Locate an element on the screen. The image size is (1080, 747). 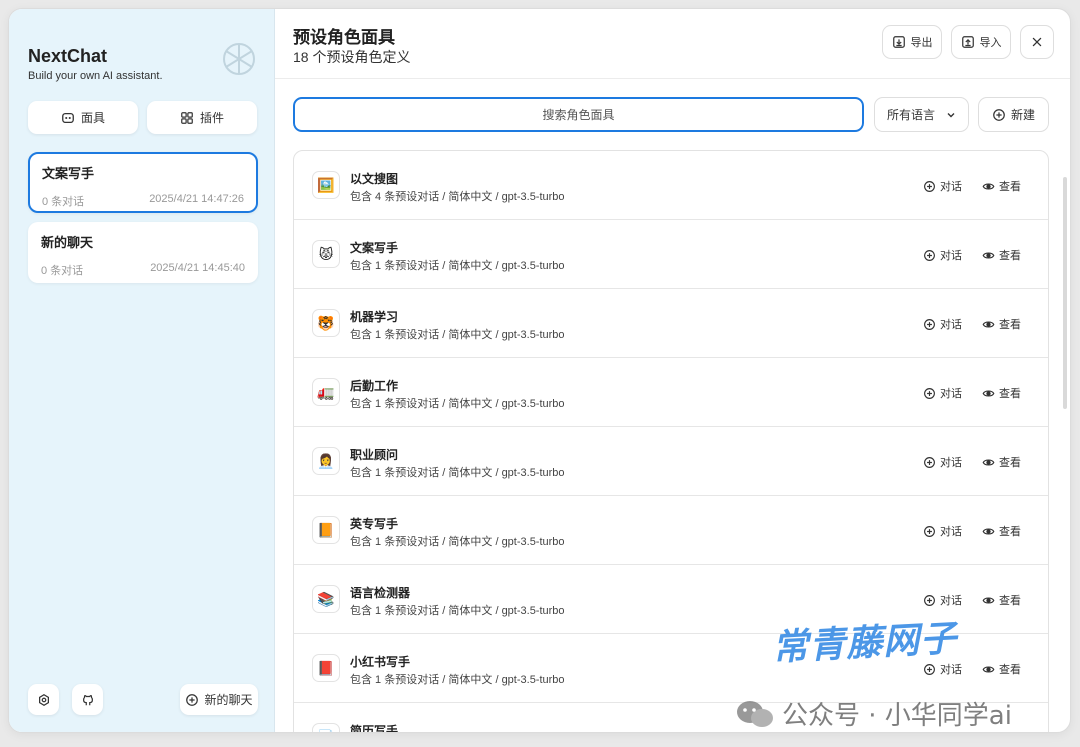
mask-avatar-icon: 📕 is located at coordinates (326, 668).